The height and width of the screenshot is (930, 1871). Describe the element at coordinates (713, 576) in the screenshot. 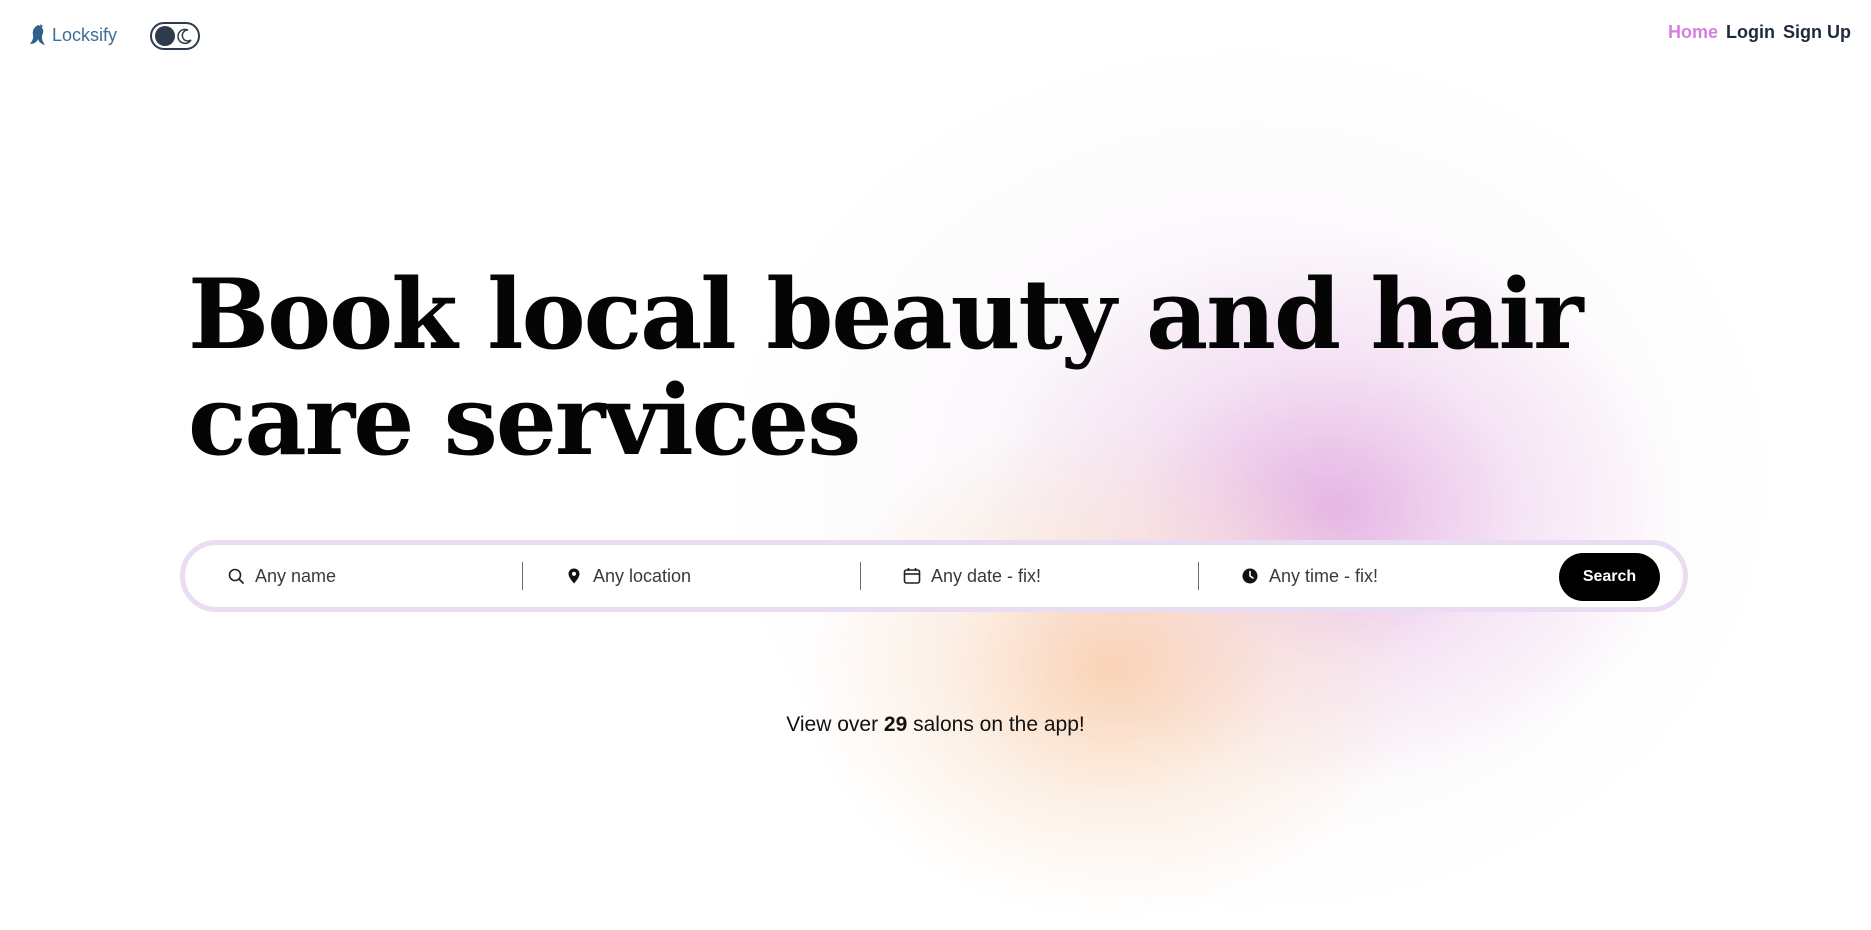

I see `location-input` at that location.